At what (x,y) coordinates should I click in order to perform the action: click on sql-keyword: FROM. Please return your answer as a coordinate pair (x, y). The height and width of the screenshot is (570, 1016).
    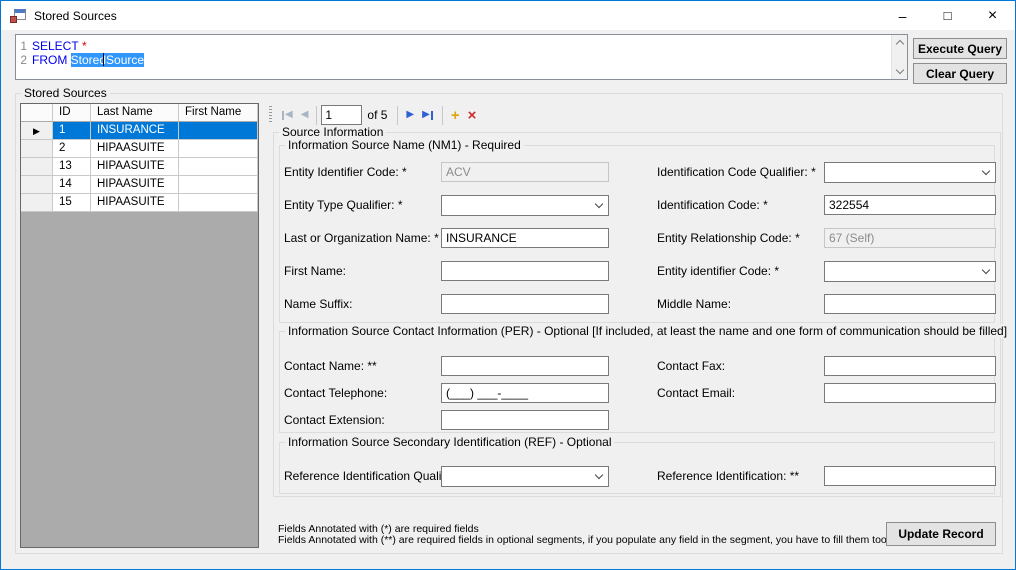
    Looking at the image, I should click on (50, 60).